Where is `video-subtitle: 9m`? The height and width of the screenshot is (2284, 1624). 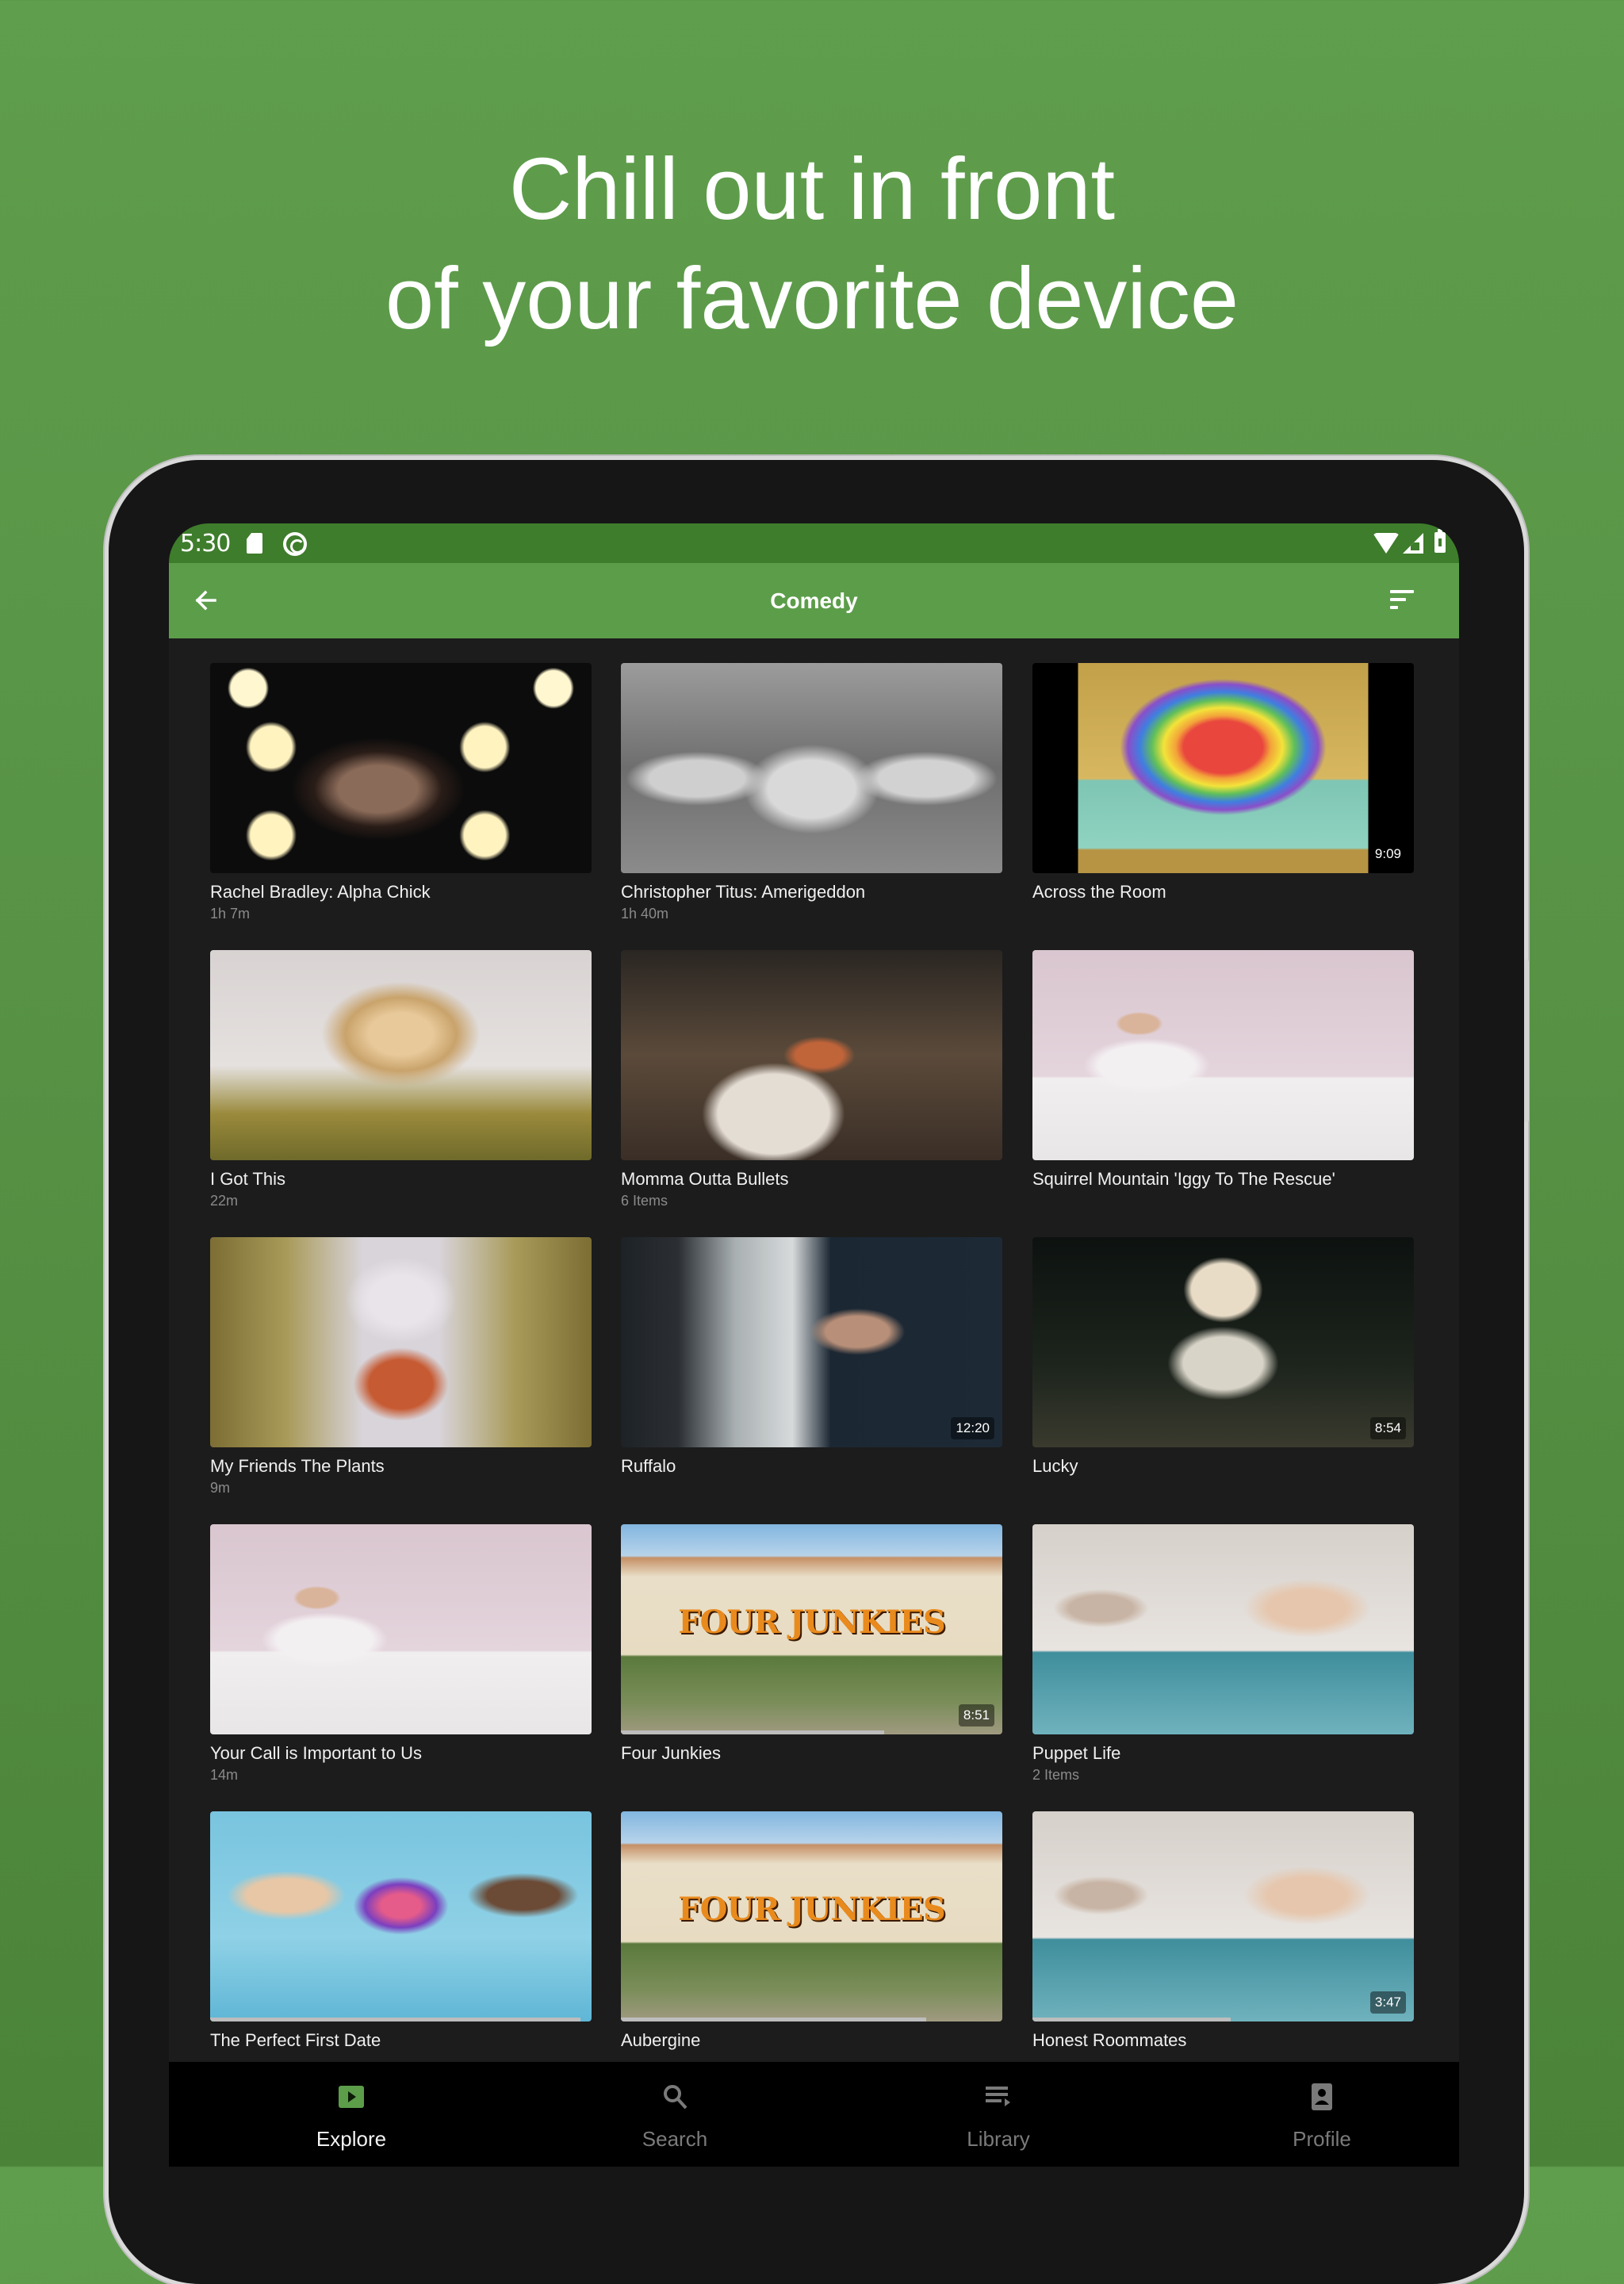 video-subtitle: 9m is located at coordinates (220, 1488).